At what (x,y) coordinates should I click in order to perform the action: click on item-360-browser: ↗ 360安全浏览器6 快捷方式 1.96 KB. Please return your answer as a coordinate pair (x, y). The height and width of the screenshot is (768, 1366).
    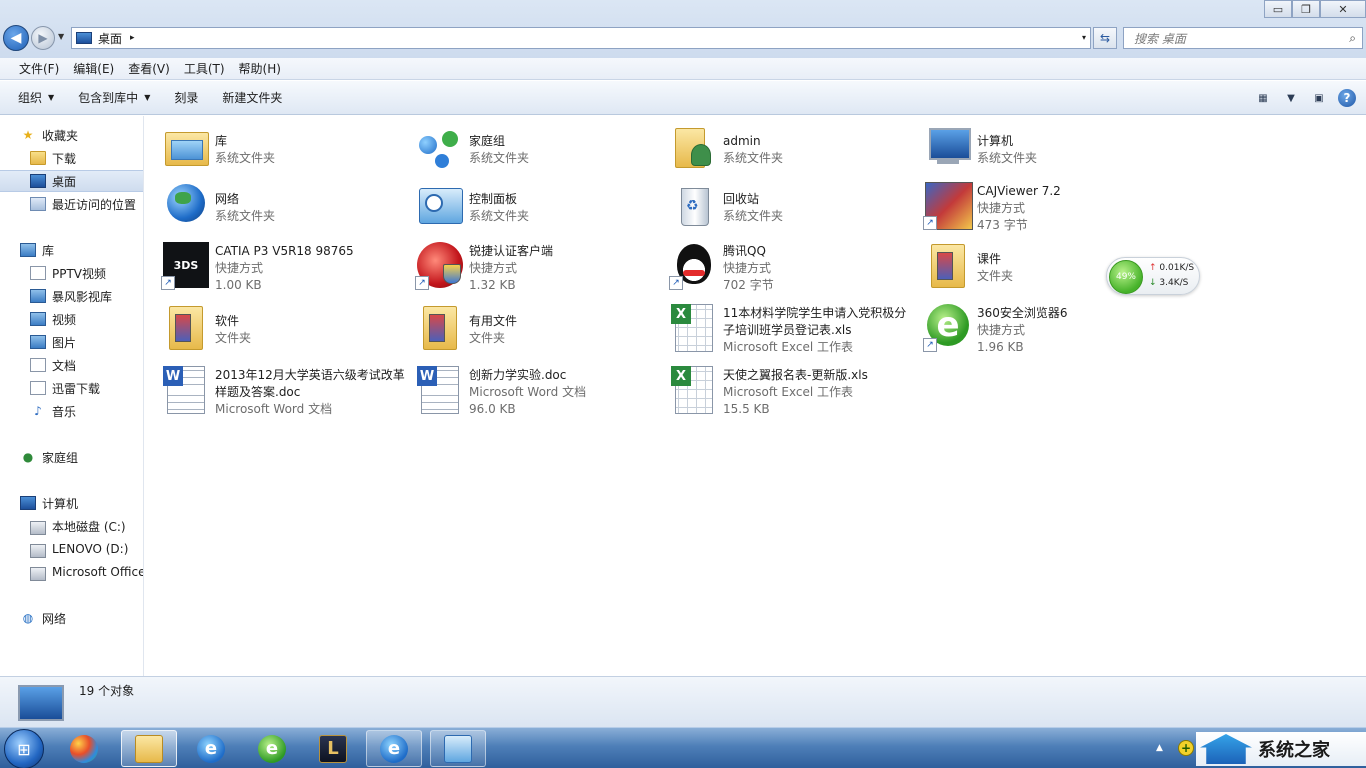
    Looking at the image, I should click on (1050, 330).